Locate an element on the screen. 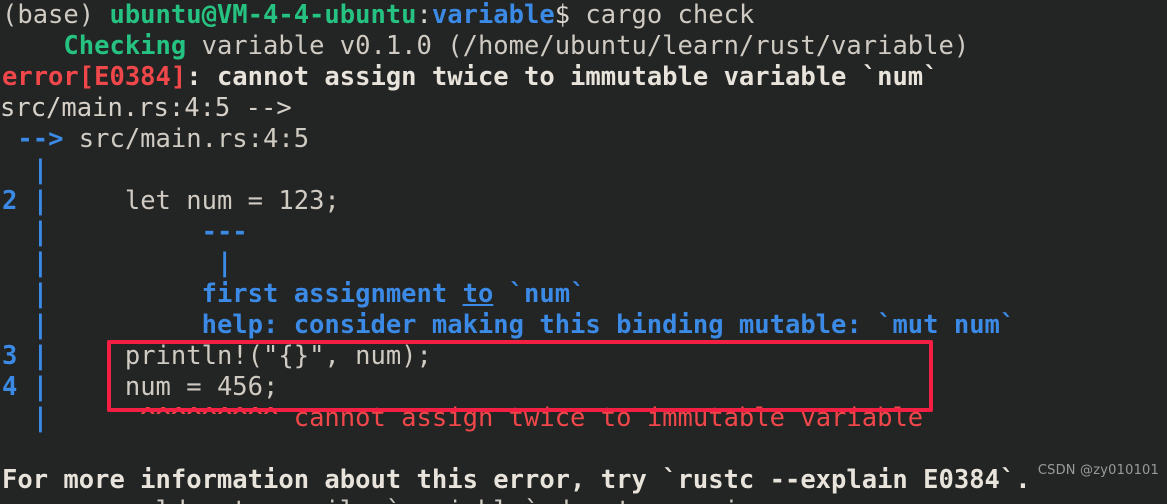 This screenshot has width=1167, height=504. caret-markers: ^^^^^^^^^ is located at coordinates (171, 418).